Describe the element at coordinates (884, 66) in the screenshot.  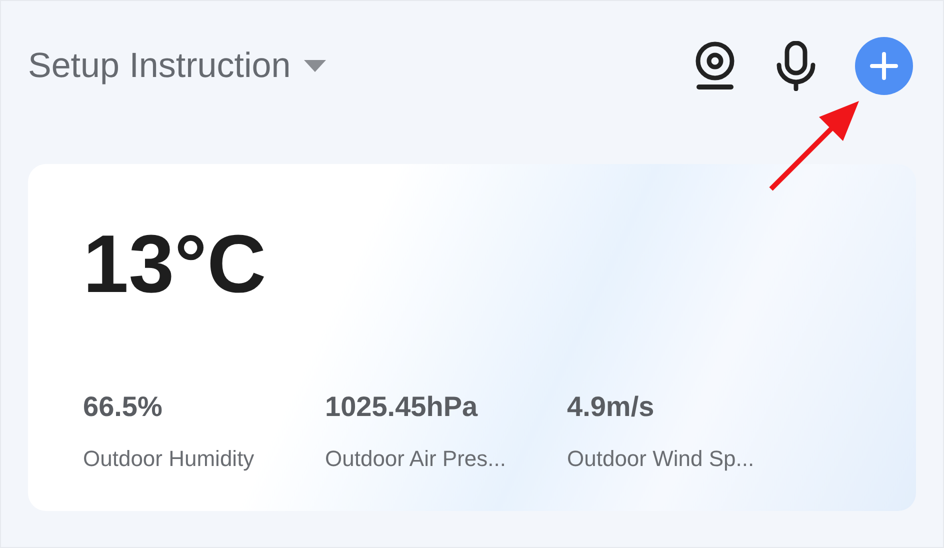
I see `plus-icon` at that location.